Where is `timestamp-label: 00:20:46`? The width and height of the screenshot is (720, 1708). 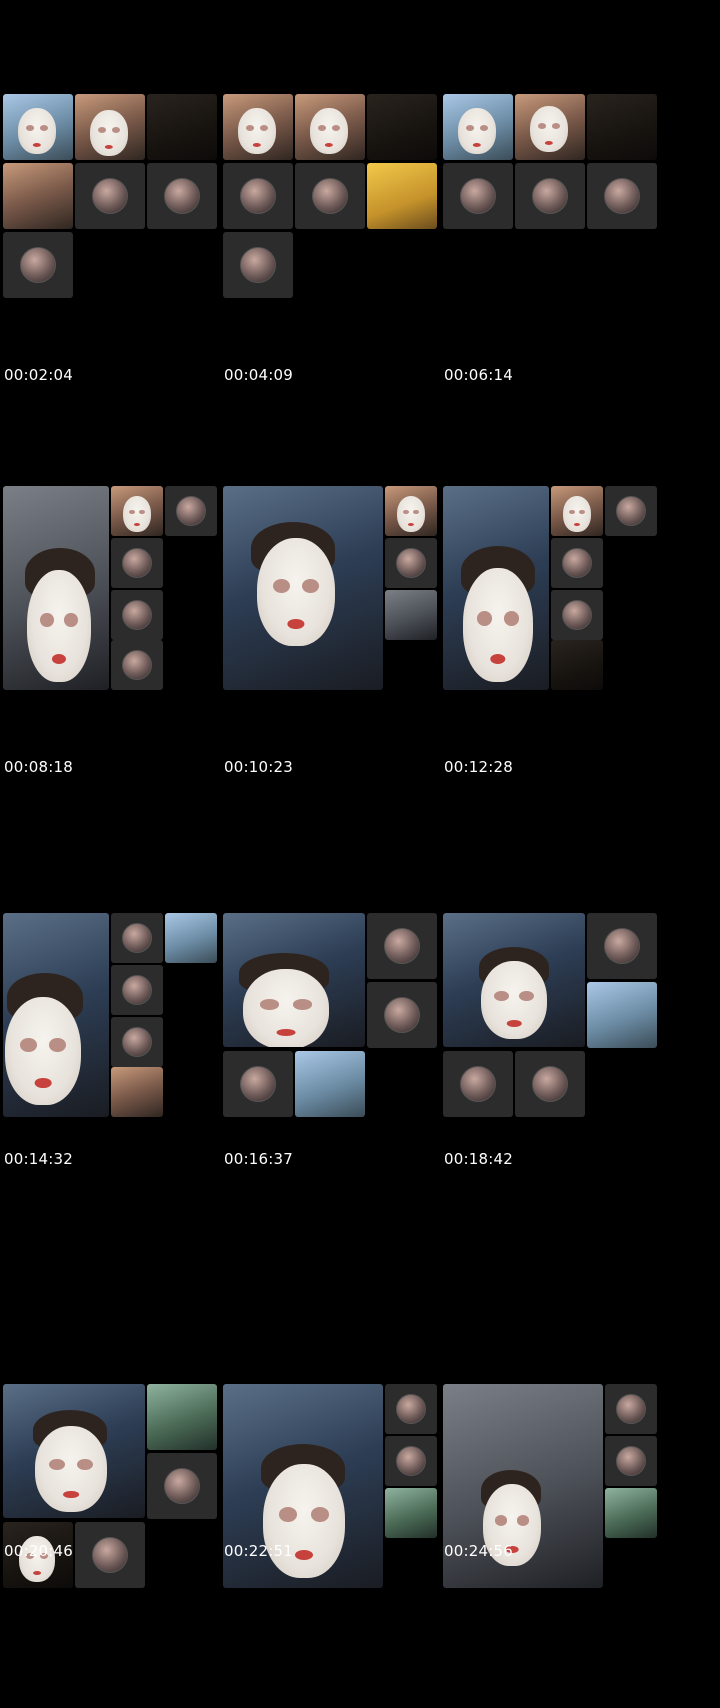 timestamp-label: 00:20:46 is located at coordinates (38, 1551).